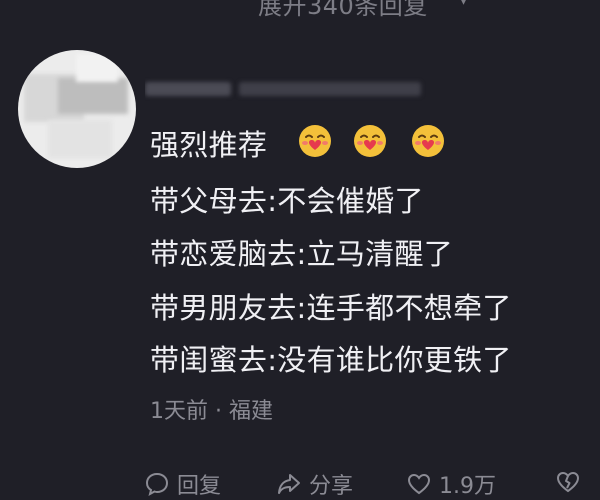 This screenshot has height=500, width=600. What do you see at coordinates (289, 484) in the screenshot?
I see `share-arrow-icon` at bounding box center [289, 484].